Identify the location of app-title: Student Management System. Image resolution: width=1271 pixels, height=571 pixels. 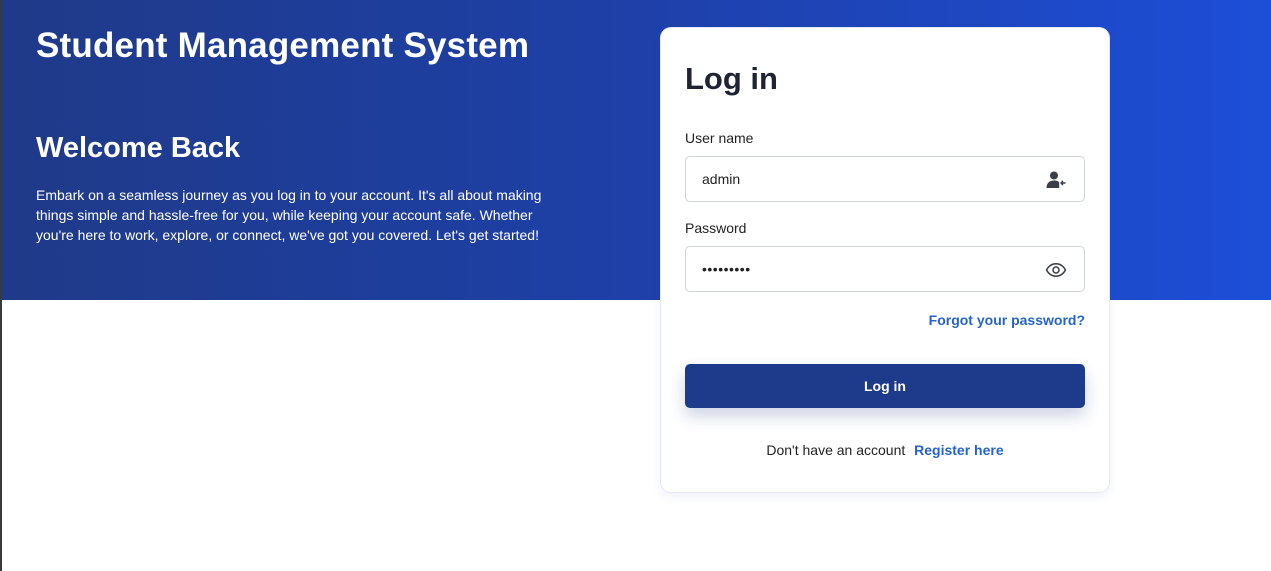
(283, 45).